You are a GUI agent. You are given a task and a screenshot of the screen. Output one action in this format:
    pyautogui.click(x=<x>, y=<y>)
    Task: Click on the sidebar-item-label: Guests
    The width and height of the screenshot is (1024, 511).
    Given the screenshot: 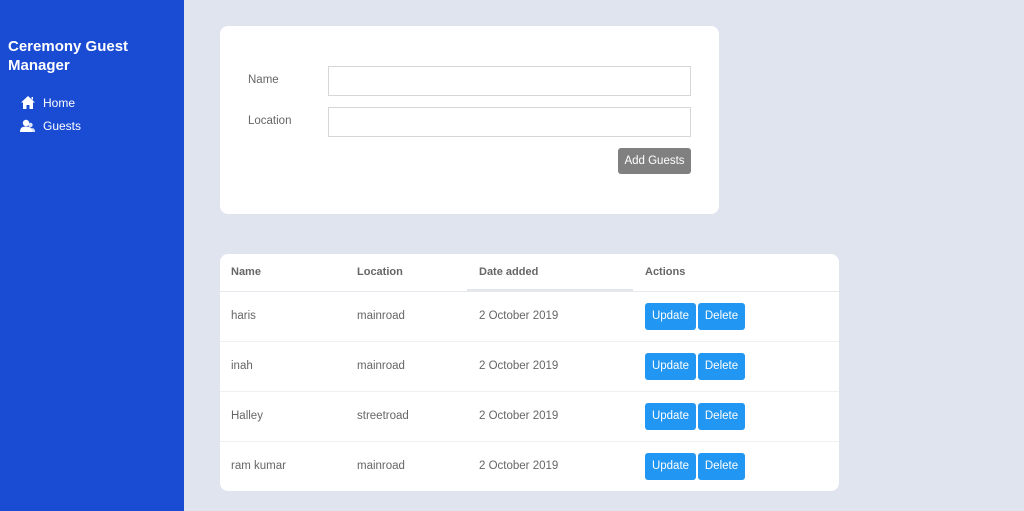 What is the action you would take?
    pyautogui.click(x=62, y=125)
    